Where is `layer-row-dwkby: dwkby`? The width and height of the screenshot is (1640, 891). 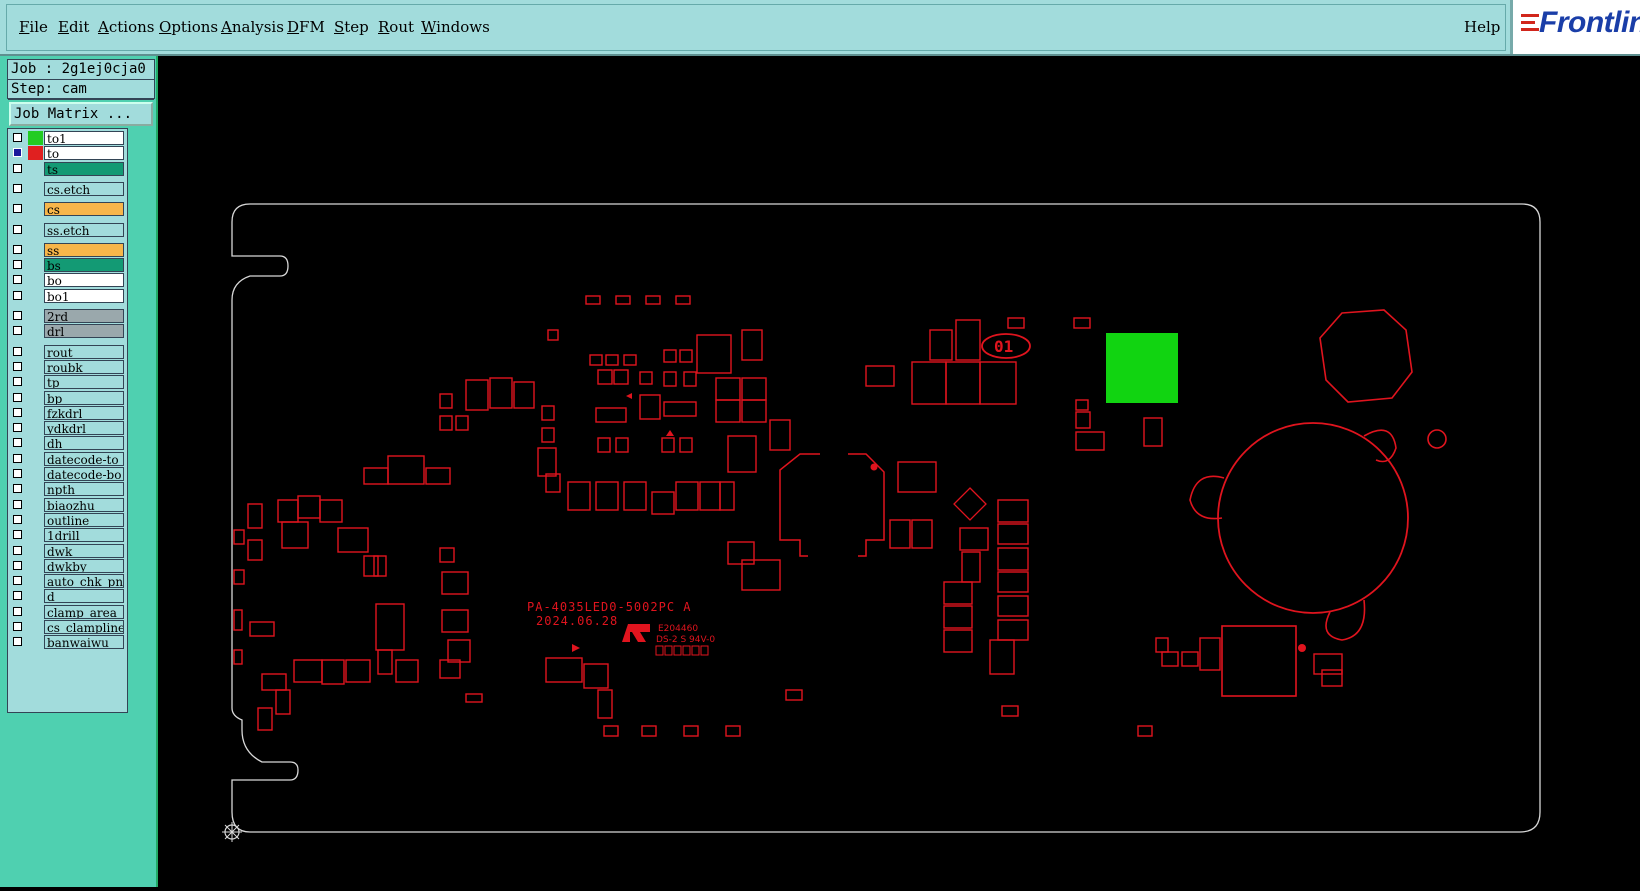 layer-row-dwkby: dwkby is located at coordinates (68, 566).